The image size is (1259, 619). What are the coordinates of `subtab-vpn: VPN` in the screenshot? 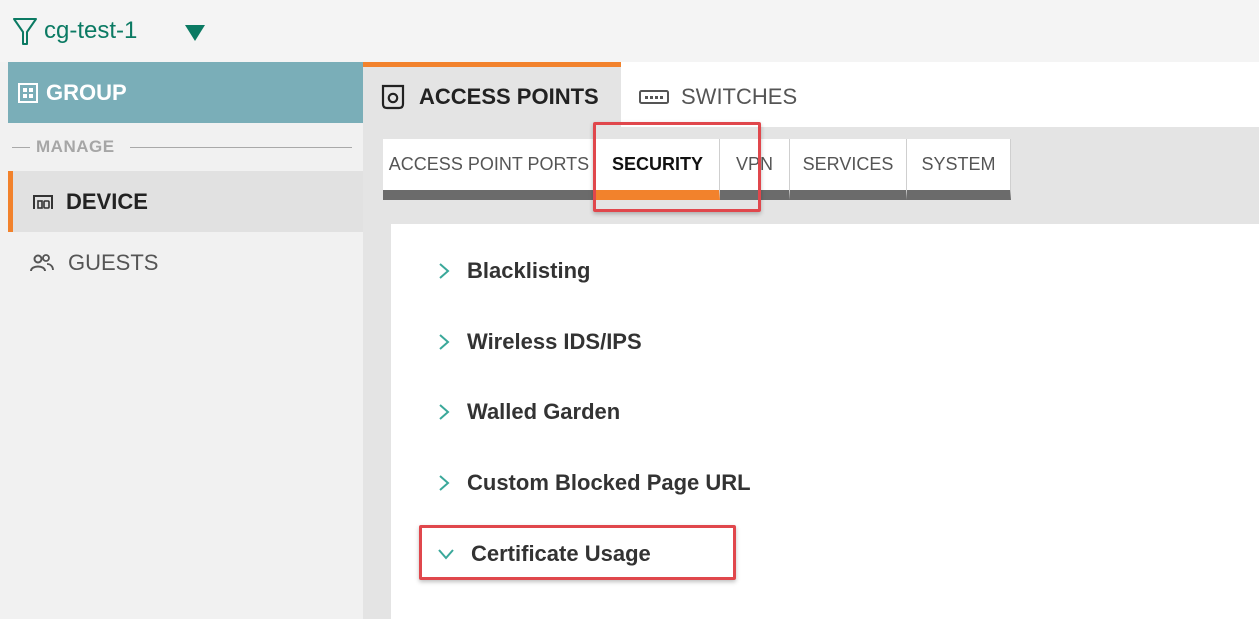 It's located at (755, 169).